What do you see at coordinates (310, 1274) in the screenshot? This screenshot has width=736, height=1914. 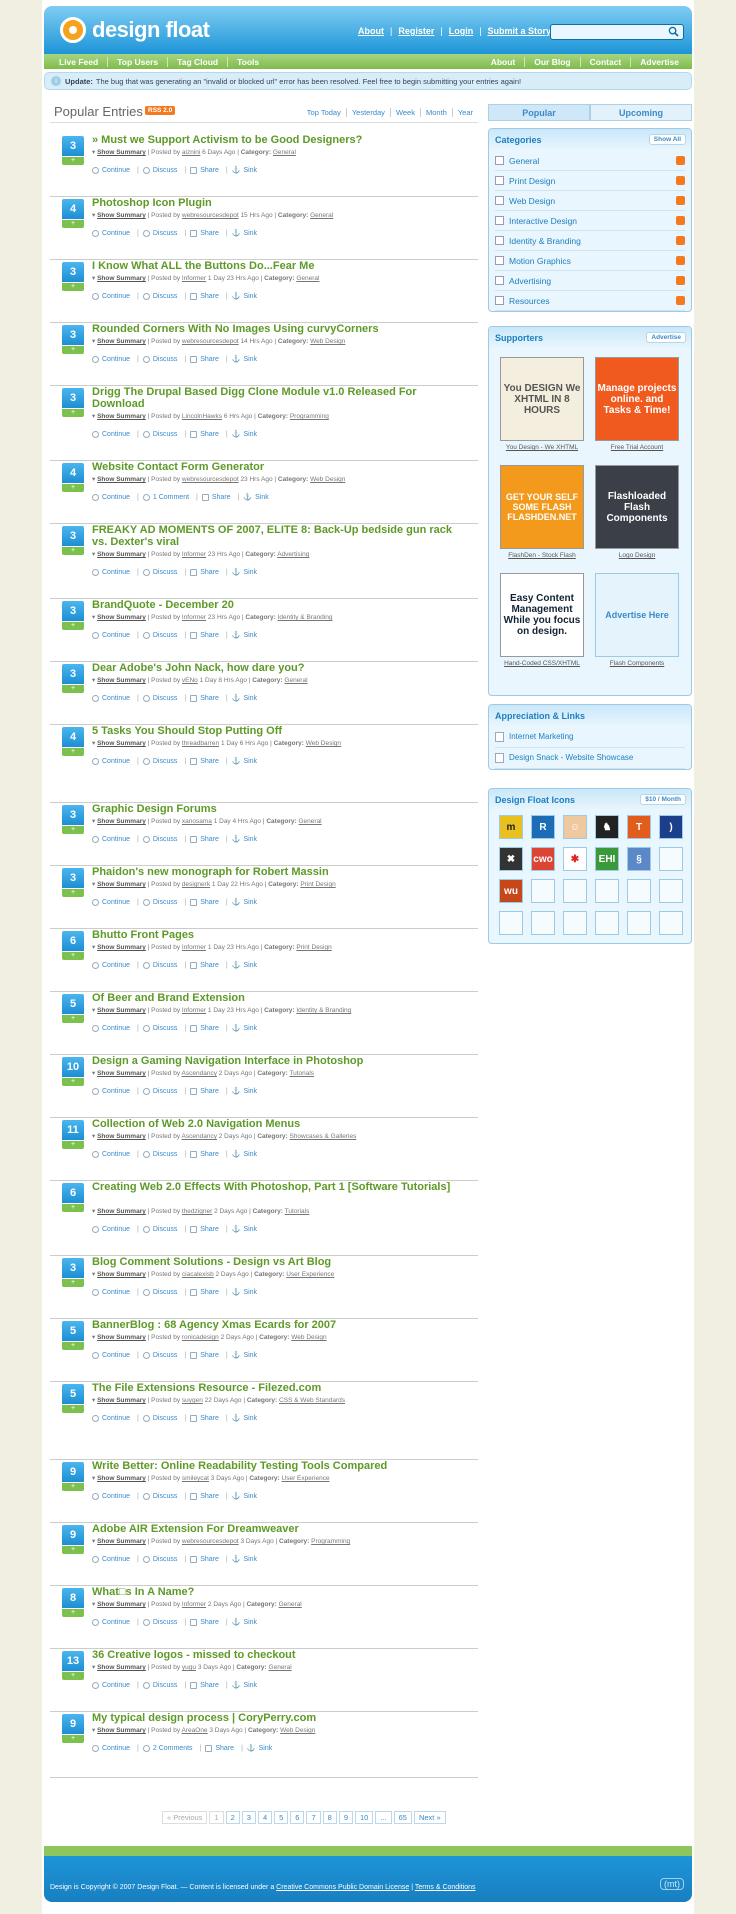 I see `entry-category: User Experience` at bounding box center [310, 1274].